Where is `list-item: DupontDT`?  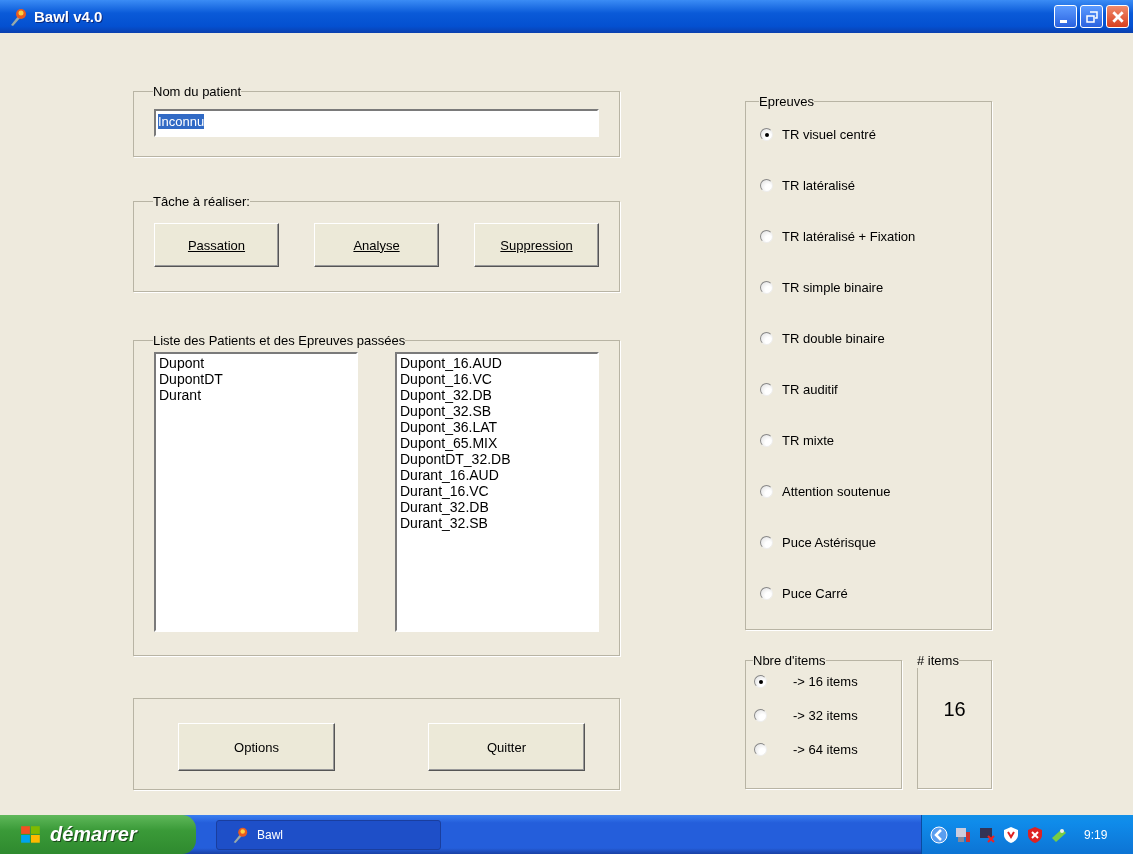
list-item: DupontDT is located at coordinates (256, 379).